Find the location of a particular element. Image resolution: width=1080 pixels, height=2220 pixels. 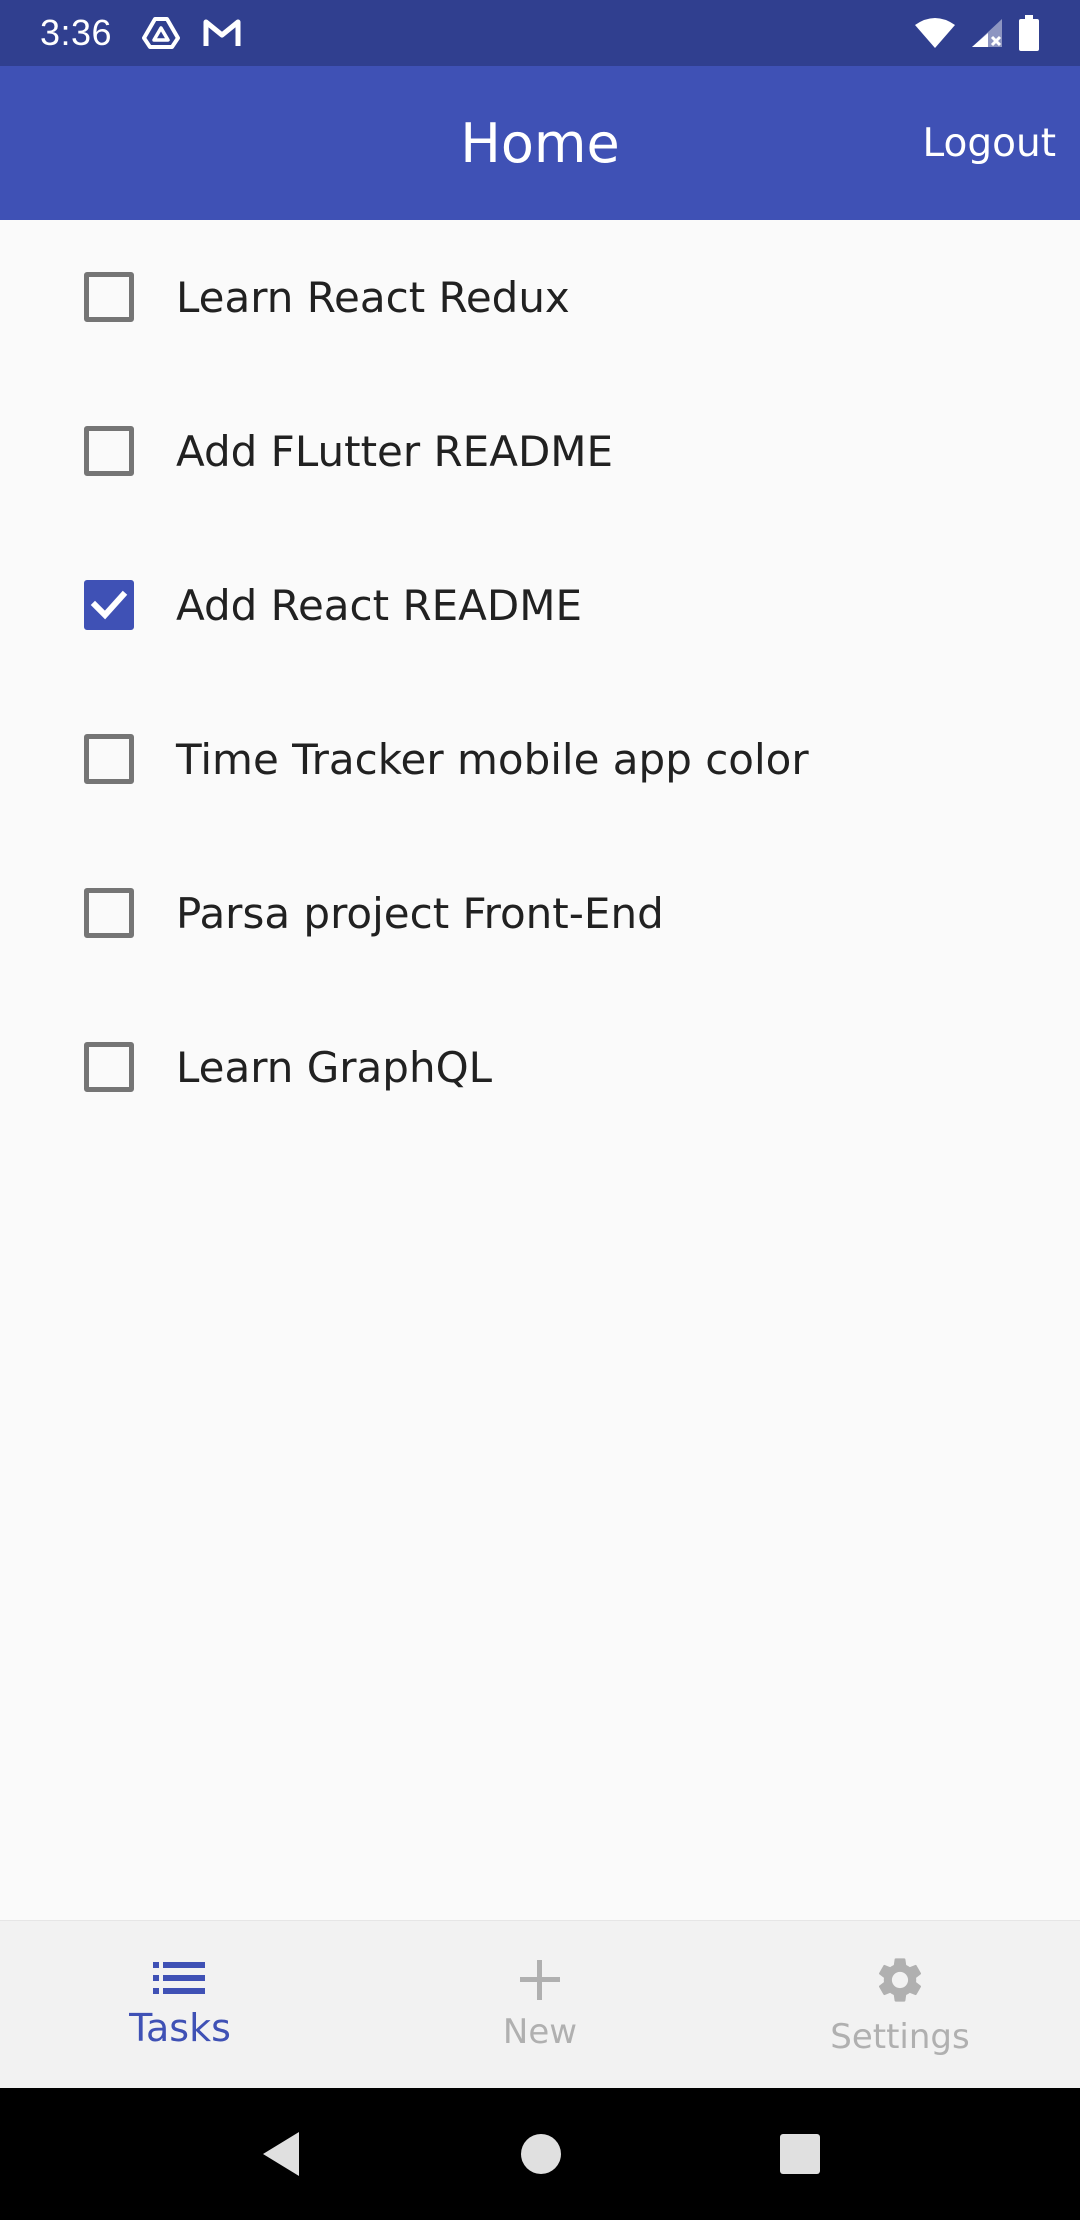

task-item: Learn React Redux is located at coordinates (540, 297).